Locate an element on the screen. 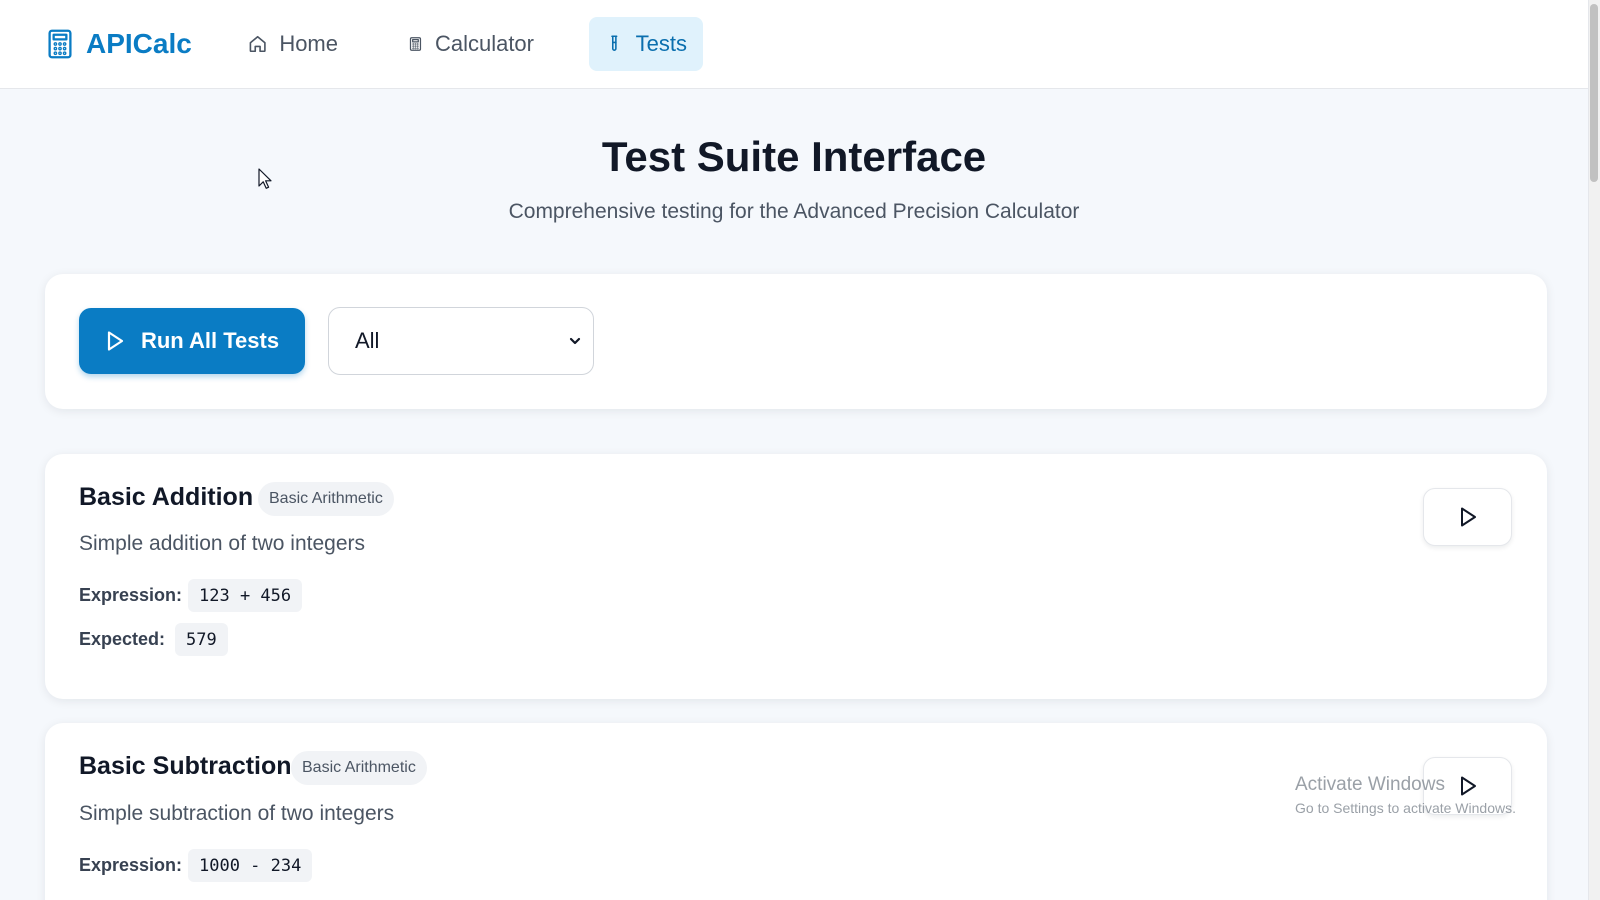 This screenshot has width=1600, height=900. home-icon is located at coordinates (257, 44).